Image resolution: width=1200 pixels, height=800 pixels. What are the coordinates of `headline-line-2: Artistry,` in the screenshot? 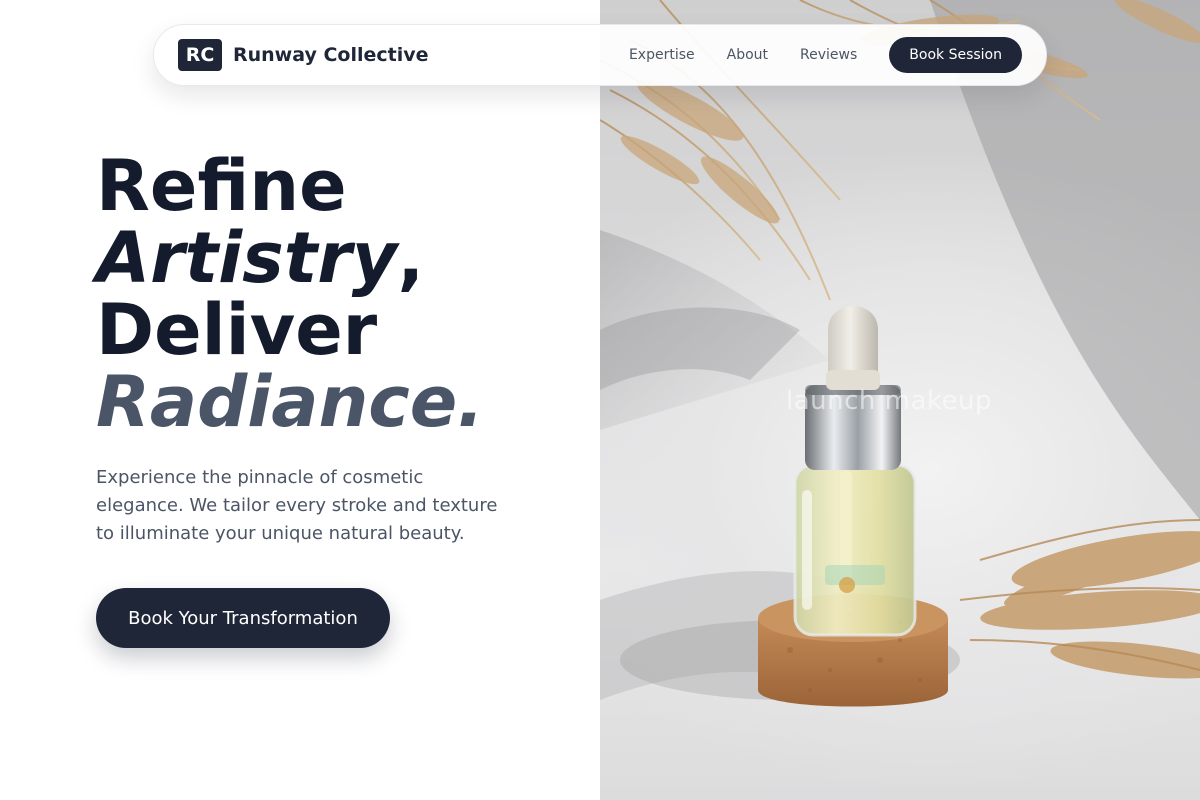 It's located at (336, 258).